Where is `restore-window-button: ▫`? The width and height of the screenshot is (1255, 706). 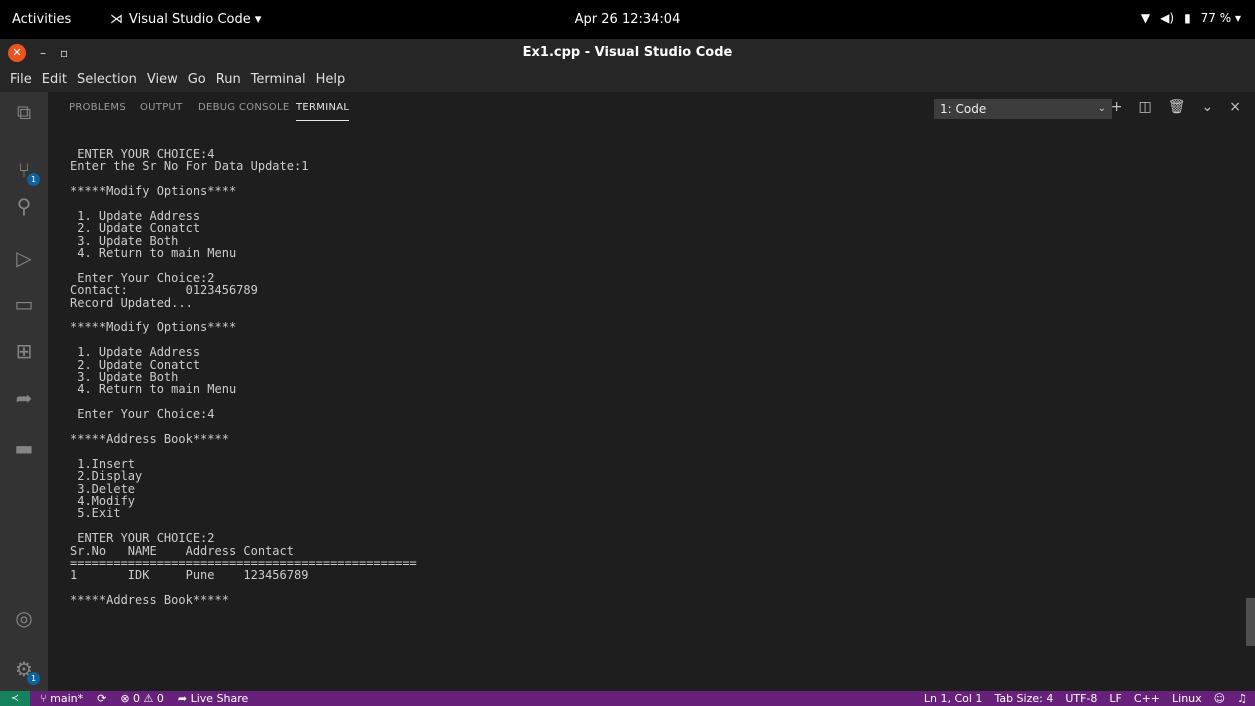 restore-window-button: ▫ is located at coordinates (64, 53).